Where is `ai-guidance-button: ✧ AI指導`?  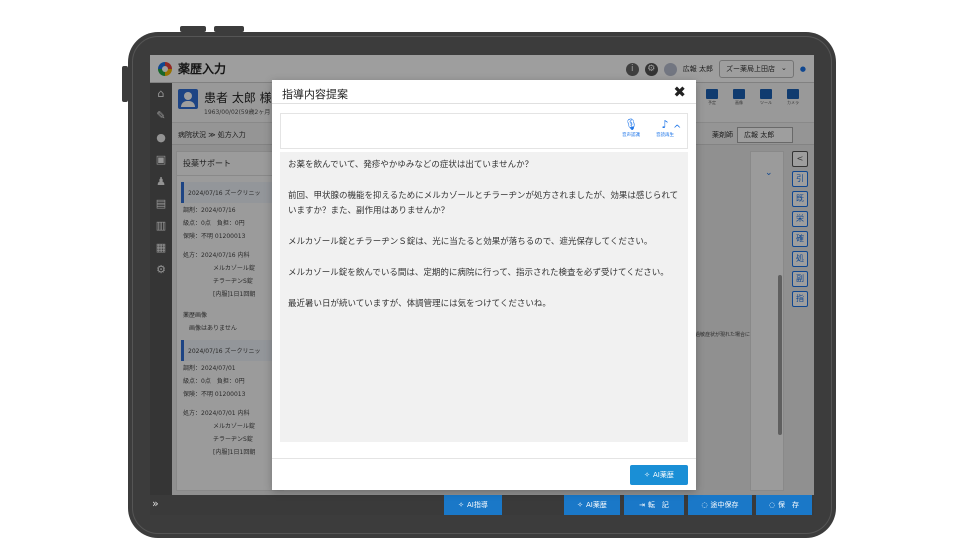 ai-guidance-button: ✧ AI指導 is located at coordinates (473, 505).